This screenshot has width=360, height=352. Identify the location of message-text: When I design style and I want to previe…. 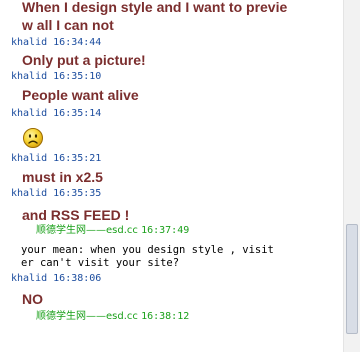
(155, 16).